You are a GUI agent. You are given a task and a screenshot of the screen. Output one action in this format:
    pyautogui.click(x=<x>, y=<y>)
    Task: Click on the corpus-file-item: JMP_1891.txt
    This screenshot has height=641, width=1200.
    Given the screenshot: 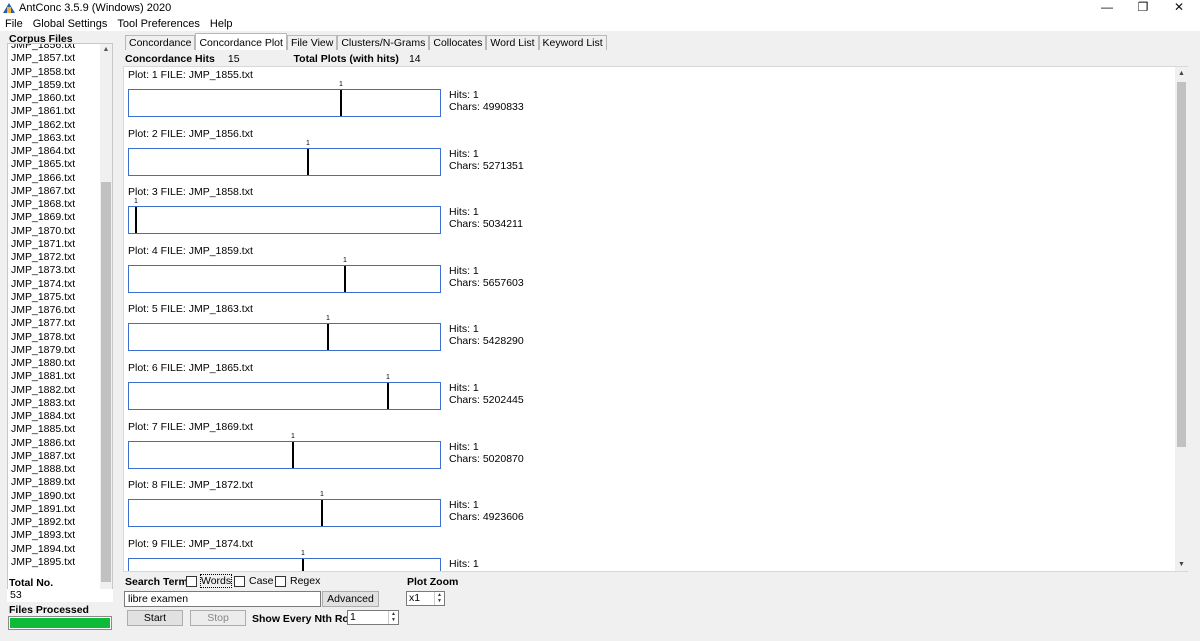 What is the action you would take?
    pyautogui.click(x=56, y=509)
    